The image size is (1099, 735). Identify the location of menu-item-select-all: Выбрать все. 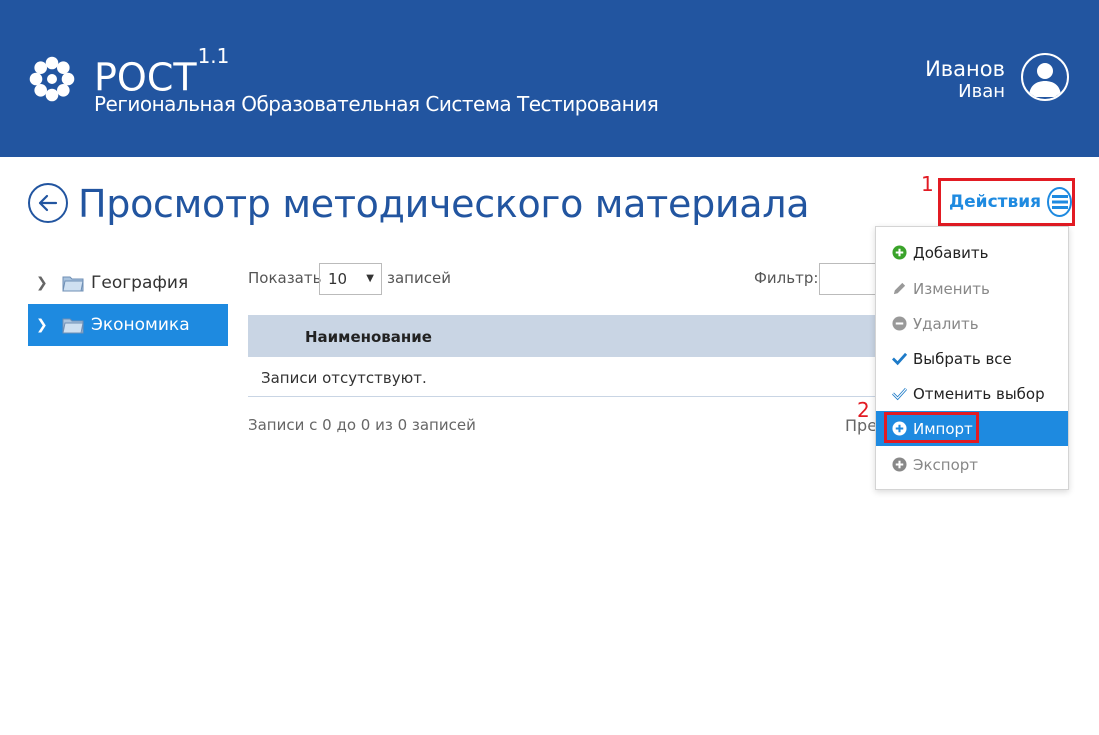
(972, 358).